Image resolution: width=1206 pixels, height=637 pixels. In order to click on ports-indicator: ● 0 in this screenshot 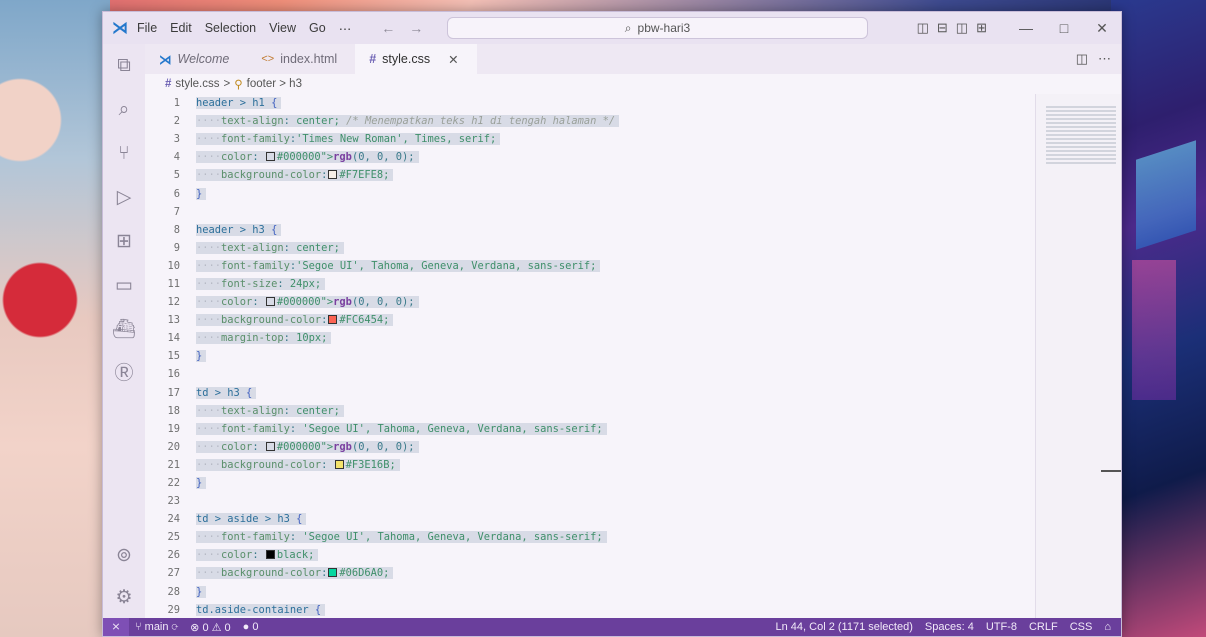, I will do `click(251, 627)`.